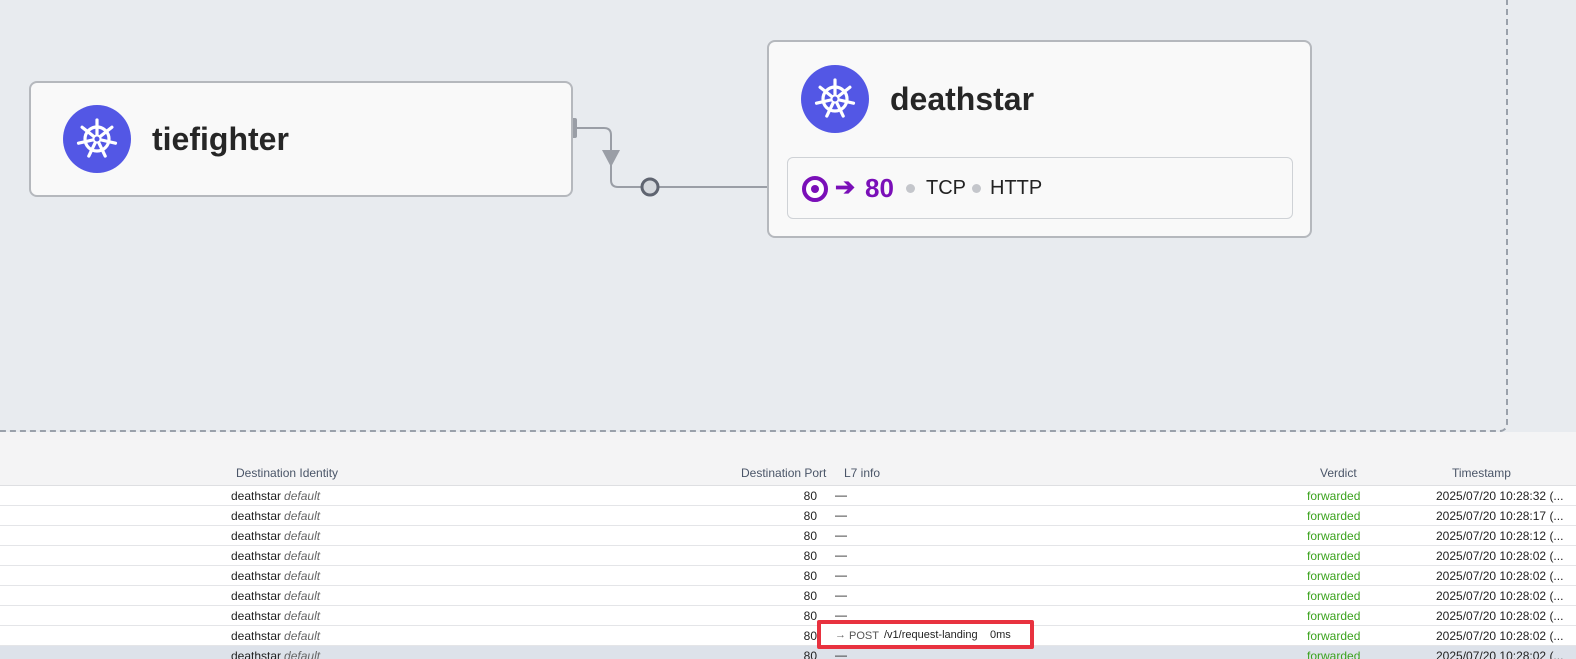 Image resolution: width=1576 pixels, height=659 pixels. Describe the element at coordinates (879, 188) in the screenshot. I see `endpoint-port: 80` at that location.